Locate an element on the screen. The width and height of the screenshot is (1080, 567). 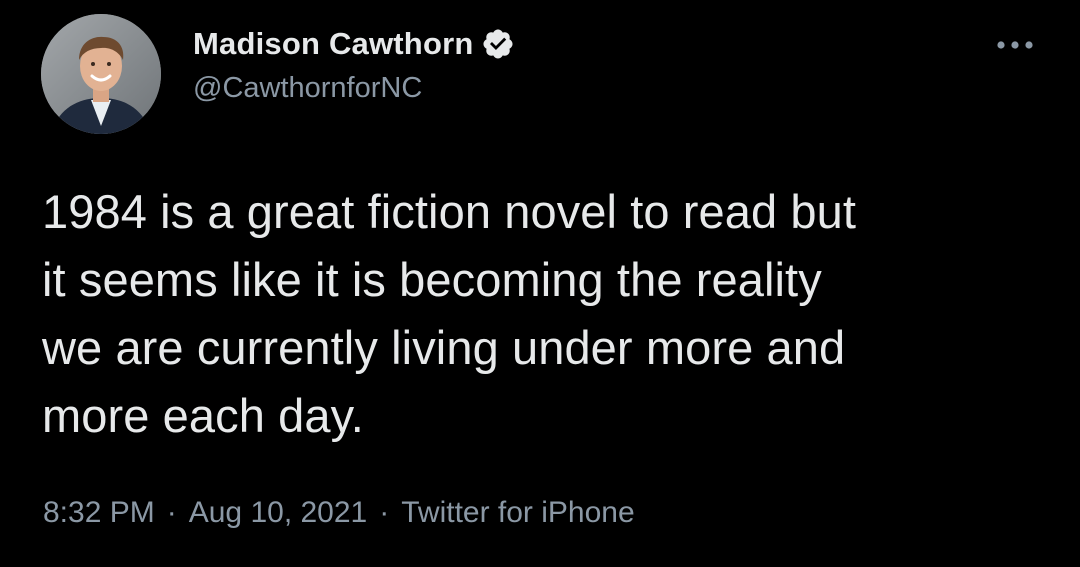
profile-photo is located at coordinates (101, 74).